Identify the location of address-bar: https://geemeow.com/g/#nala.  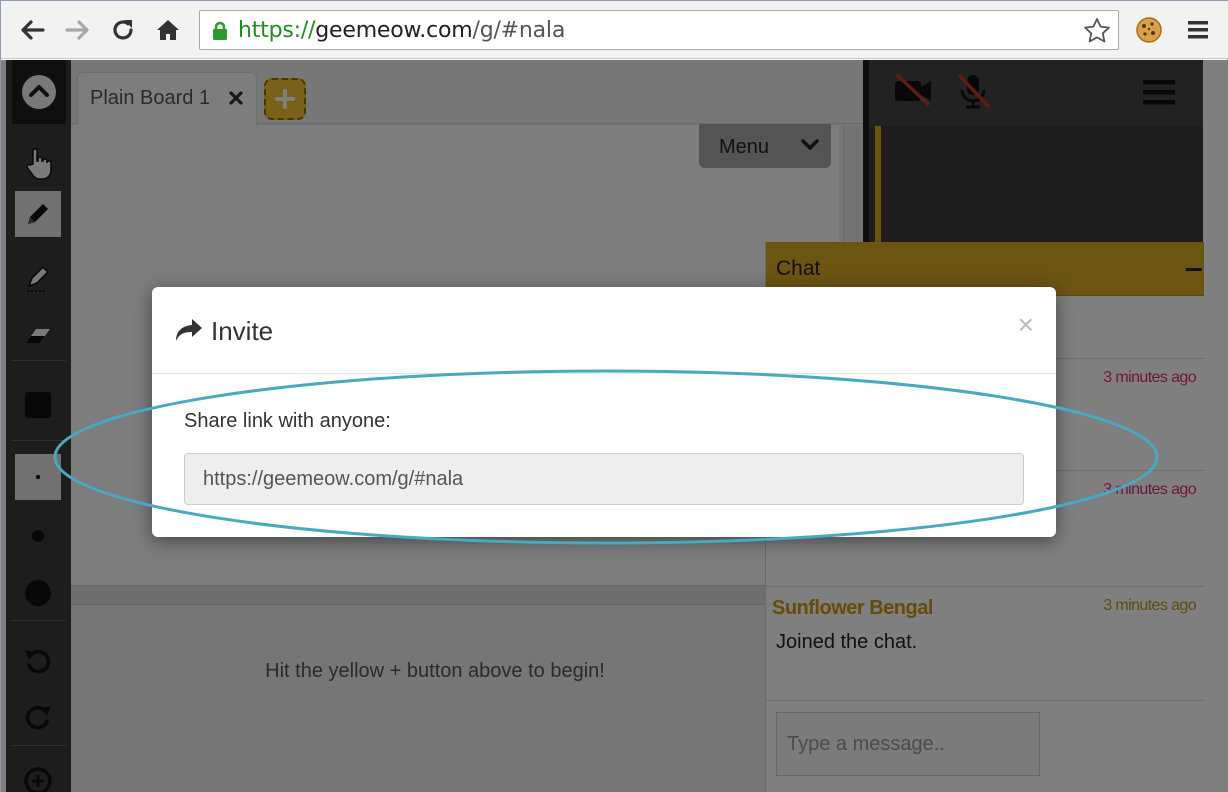
(659, 30).